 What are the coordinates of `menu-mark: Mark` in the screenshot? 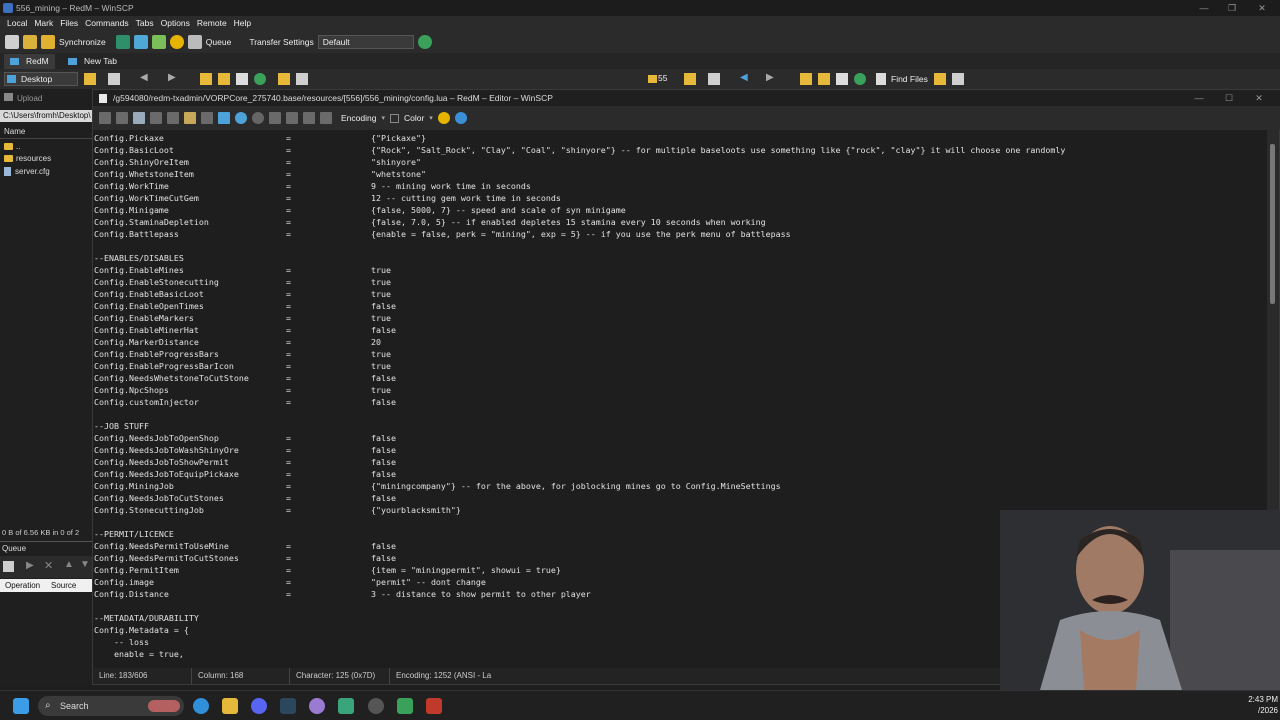 It's located at (43, 23).